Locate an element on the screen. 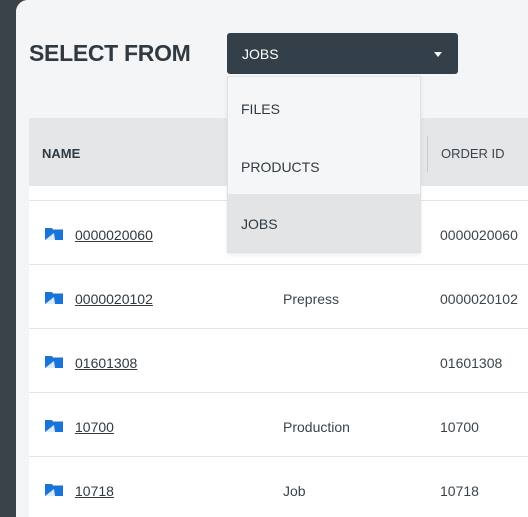 This screenshot has width=528, height=517. row-name-link: 01601308 is located at coordinates (106, 363).